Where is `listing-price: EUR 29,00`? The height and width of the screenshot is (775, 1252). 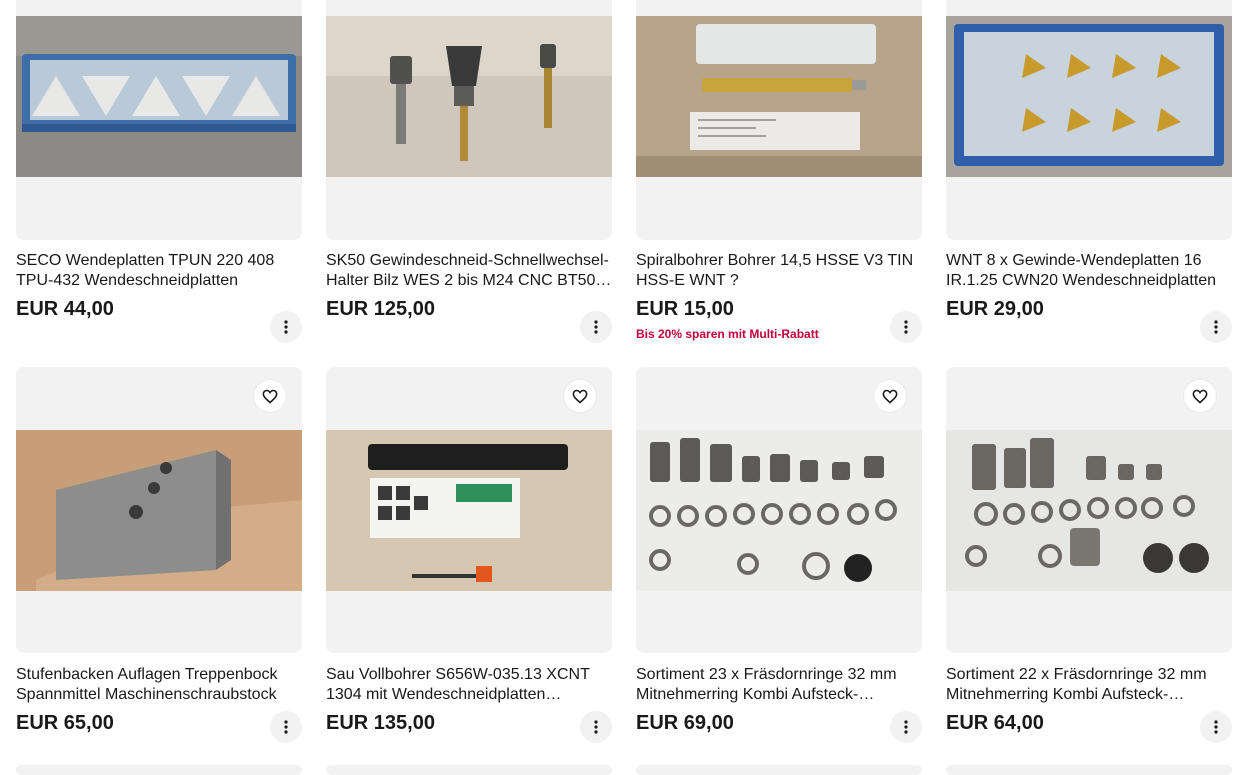 listing-price: EUR 29,00 is located at coordinates (995, 309).